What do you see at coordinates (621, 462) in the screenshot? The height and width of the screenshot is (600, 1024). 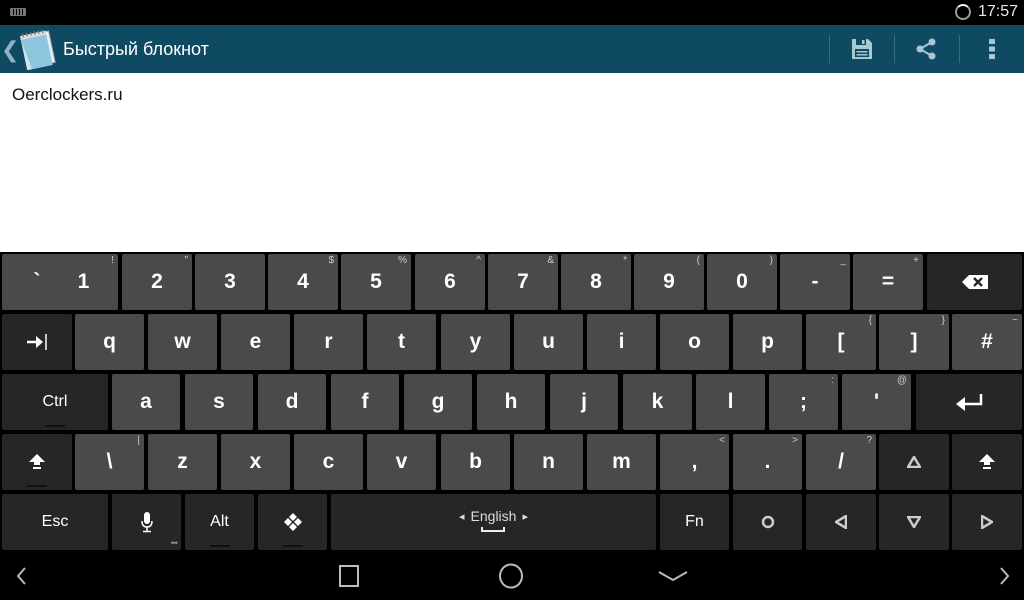 I see `key-char-m: m` at bounding box center [621, 462].